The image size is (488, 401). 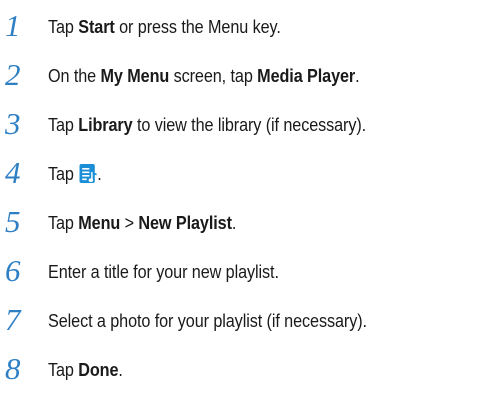 I want to click on step-number: 2, so click(x=13, y=74).